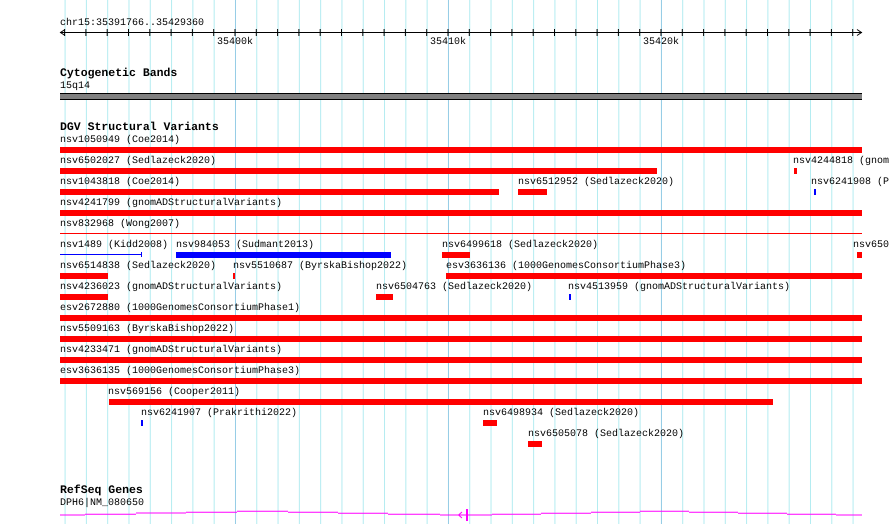  I want to click on gene-label: DPH6|NM_080650, so click(102, 503).